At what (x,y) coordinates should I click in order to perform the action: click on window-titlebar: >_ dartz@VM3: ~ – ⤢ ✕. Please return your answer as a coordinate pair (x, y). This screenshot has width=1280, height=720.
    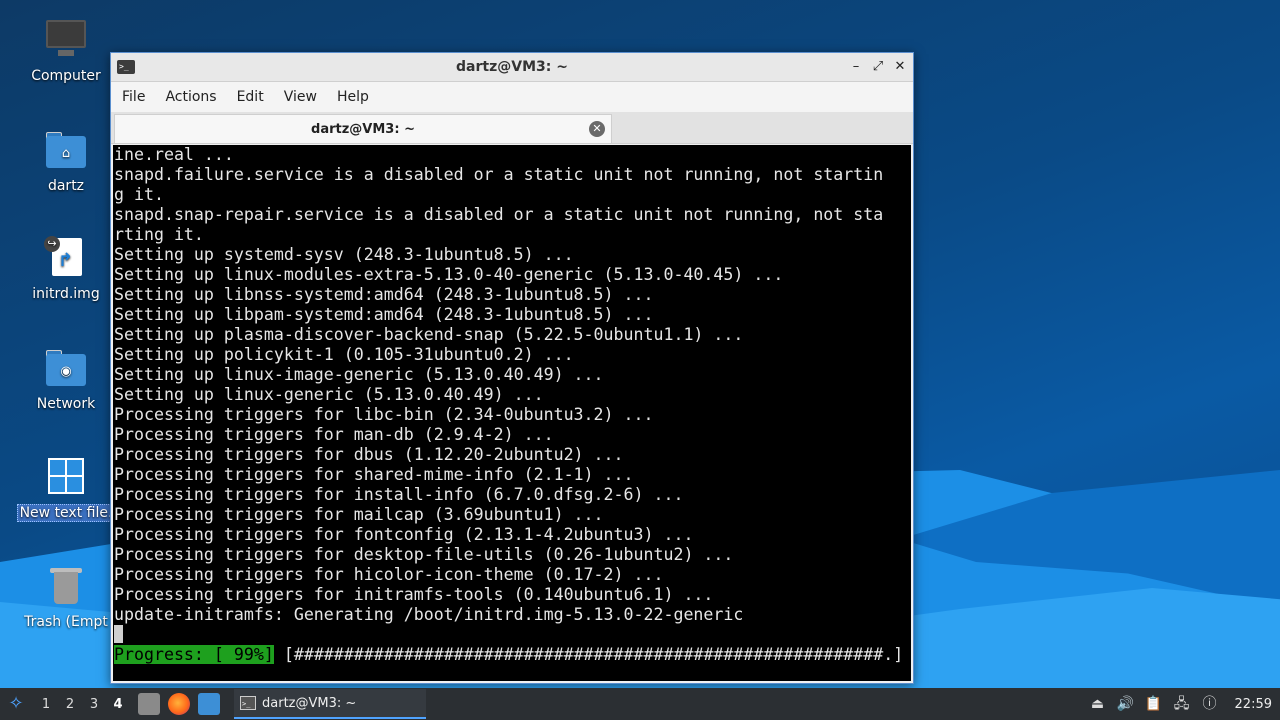
    Looking at the image, I should click on (512, 67).